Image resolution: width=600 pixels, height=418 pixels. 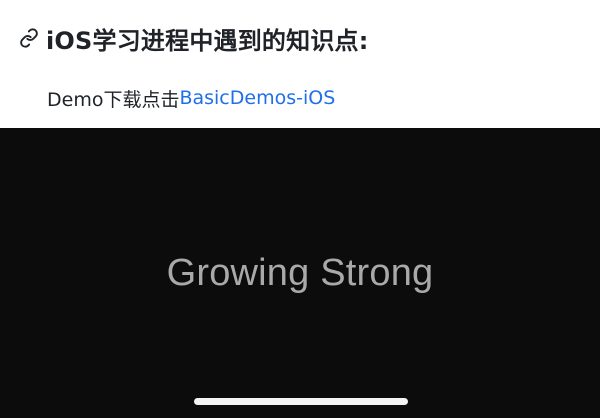 I want to click on section-heading: iOS学习进程中遇到的知识点:, so click(x=193, y=38).